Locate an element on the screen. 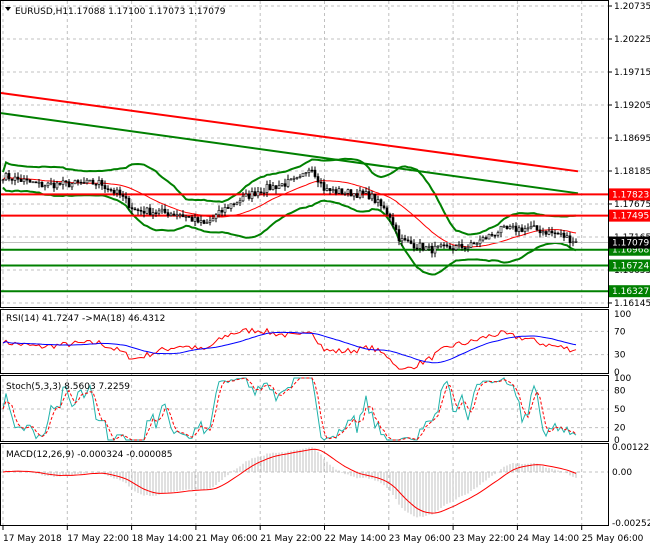 The image size is (650, 550). rsi-panel is located at coordinates (289, 348).